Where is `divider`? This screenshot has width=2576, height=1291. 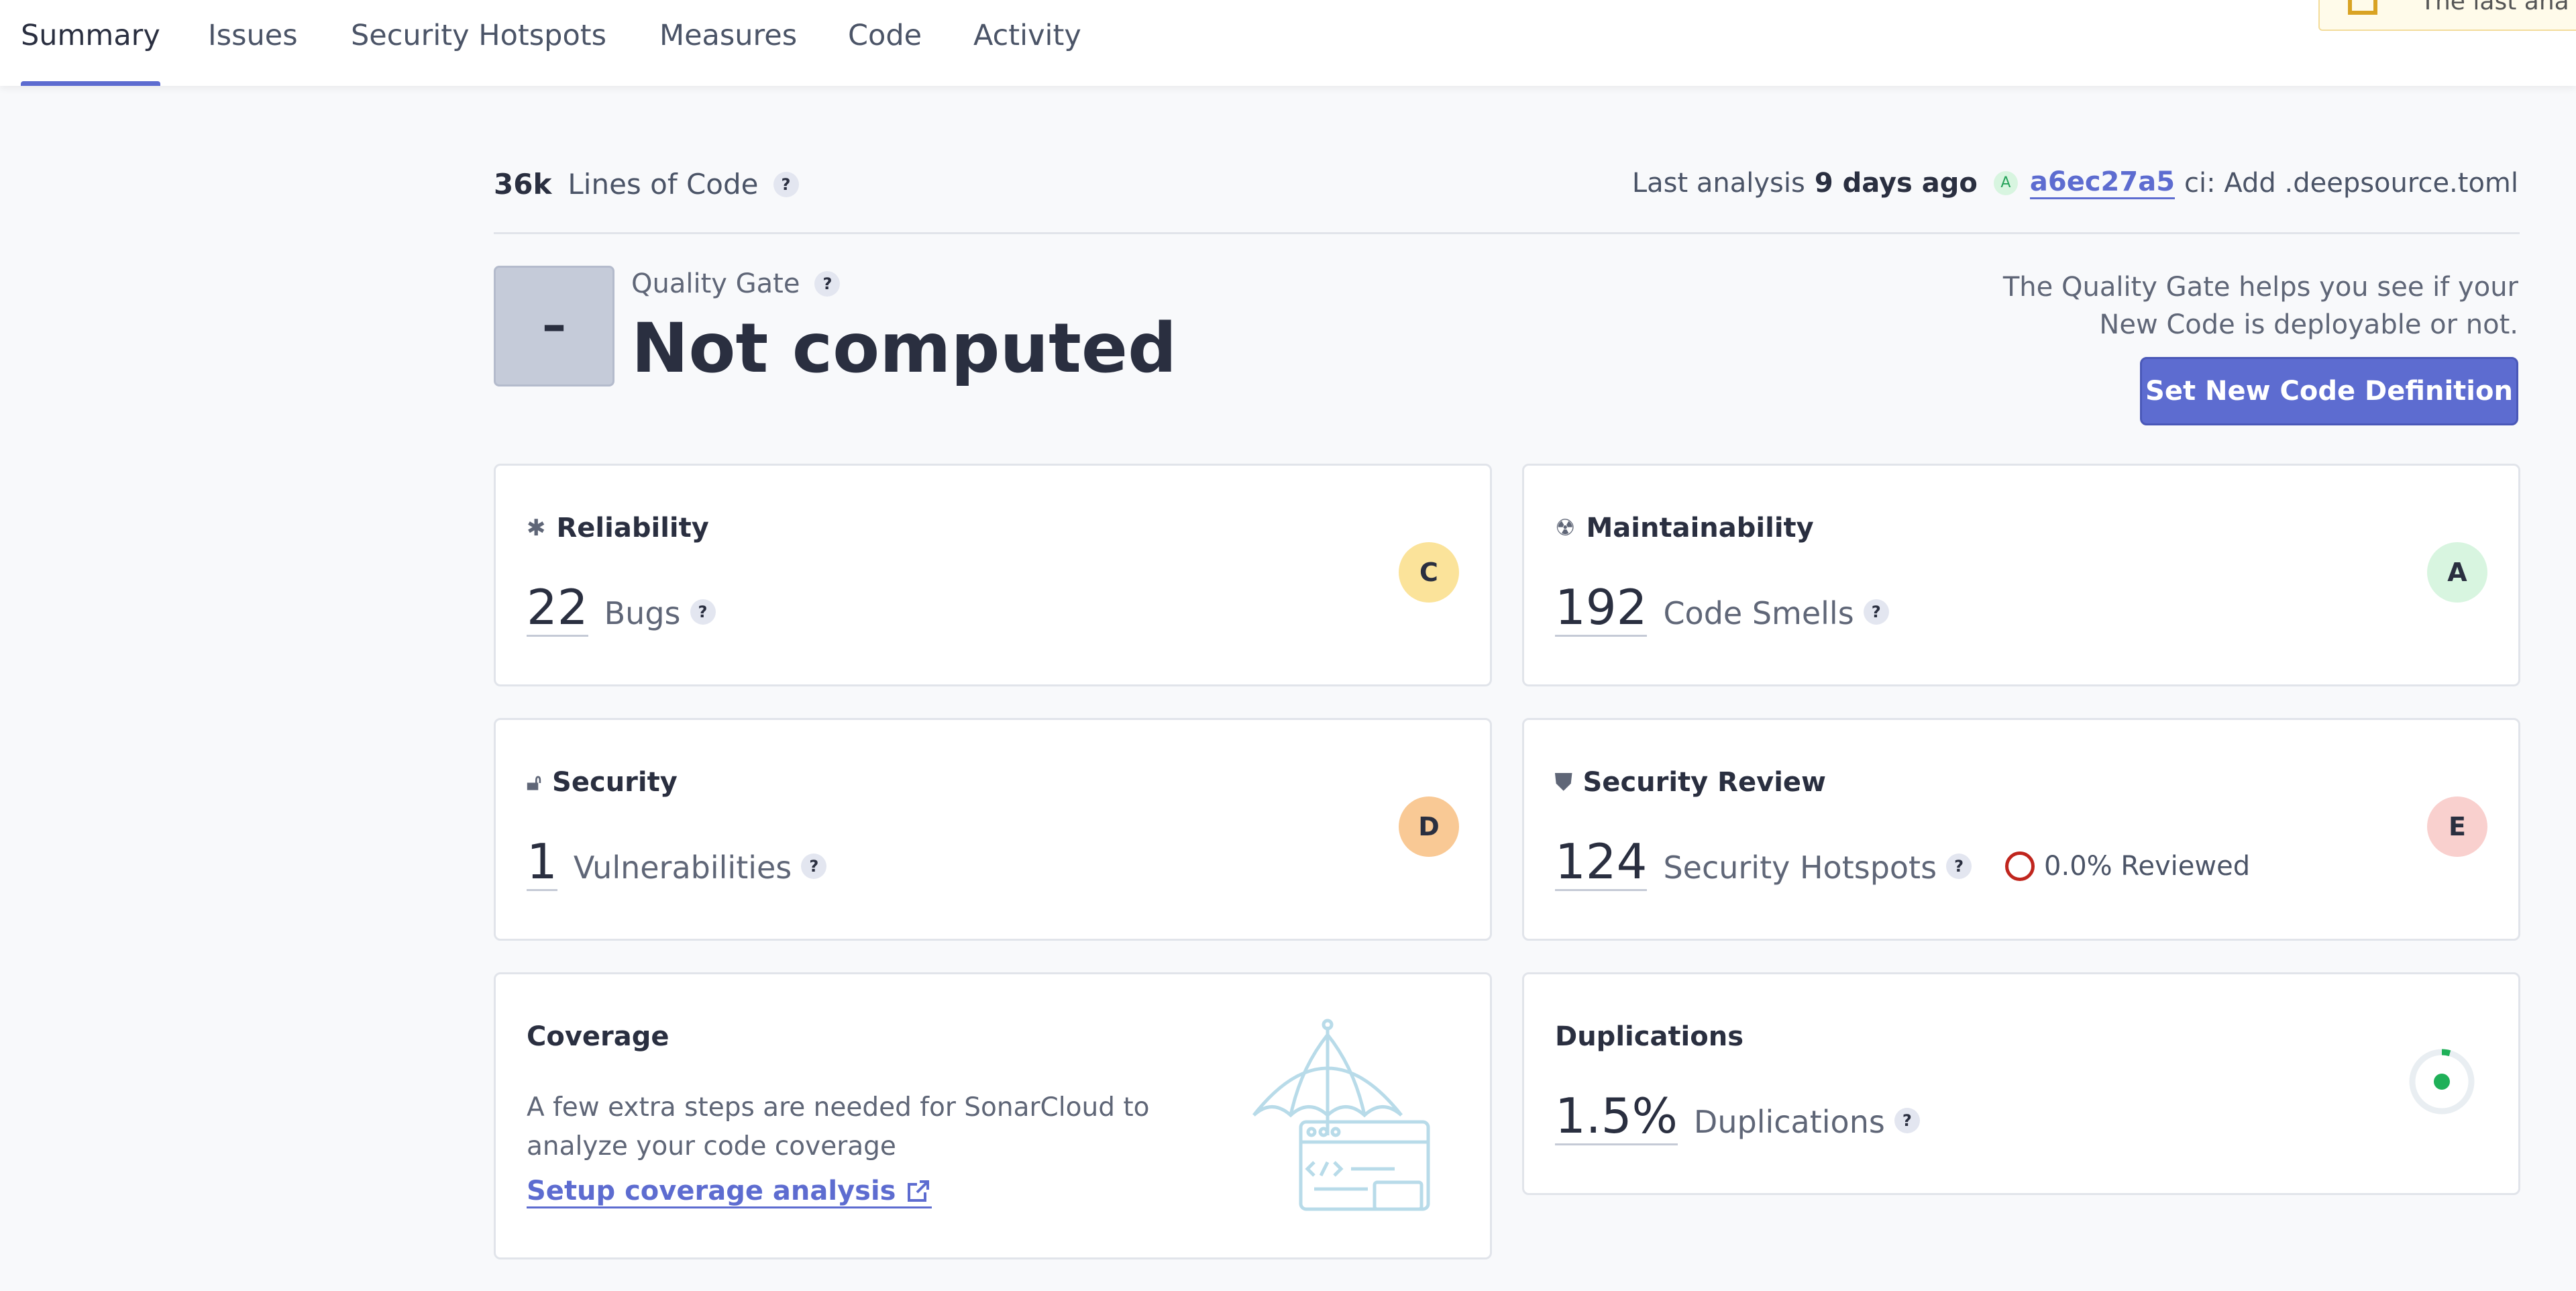 divider is located at coordinates (1507, 233).